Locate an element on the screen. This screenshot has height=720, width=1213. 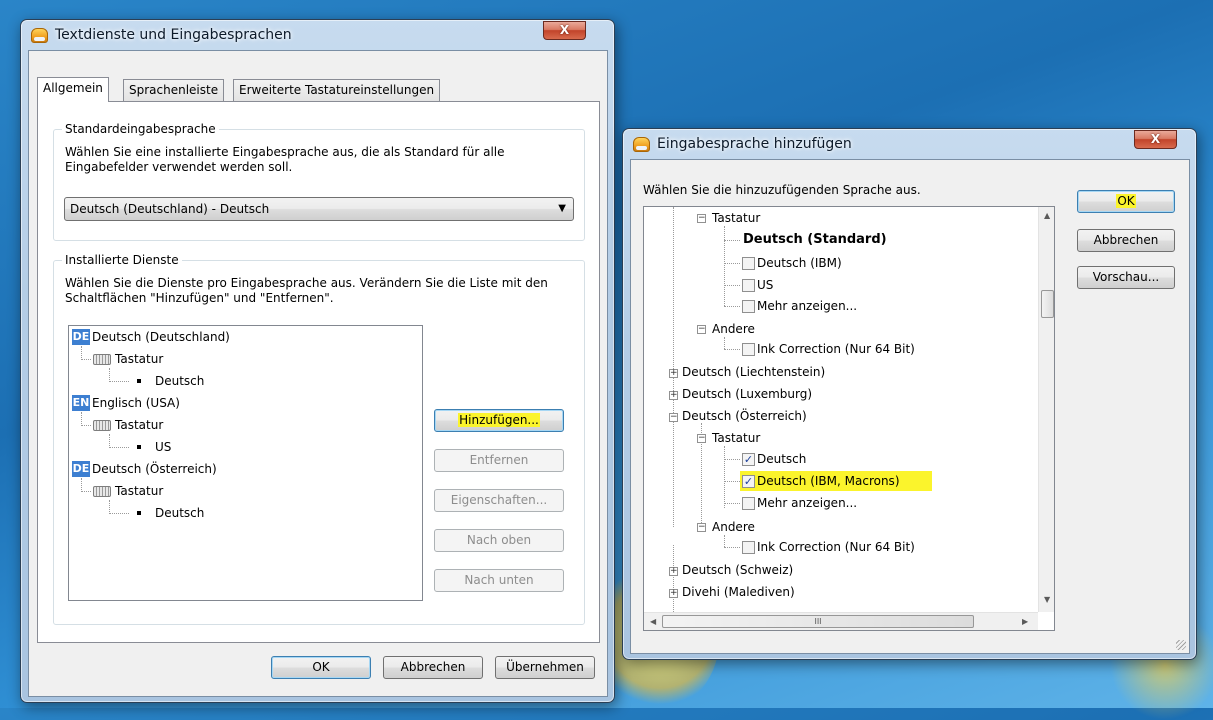
default-input-combobox: Deutsch (Deutschland) - Deutsch ▼ is located at coordinates (319, 209).